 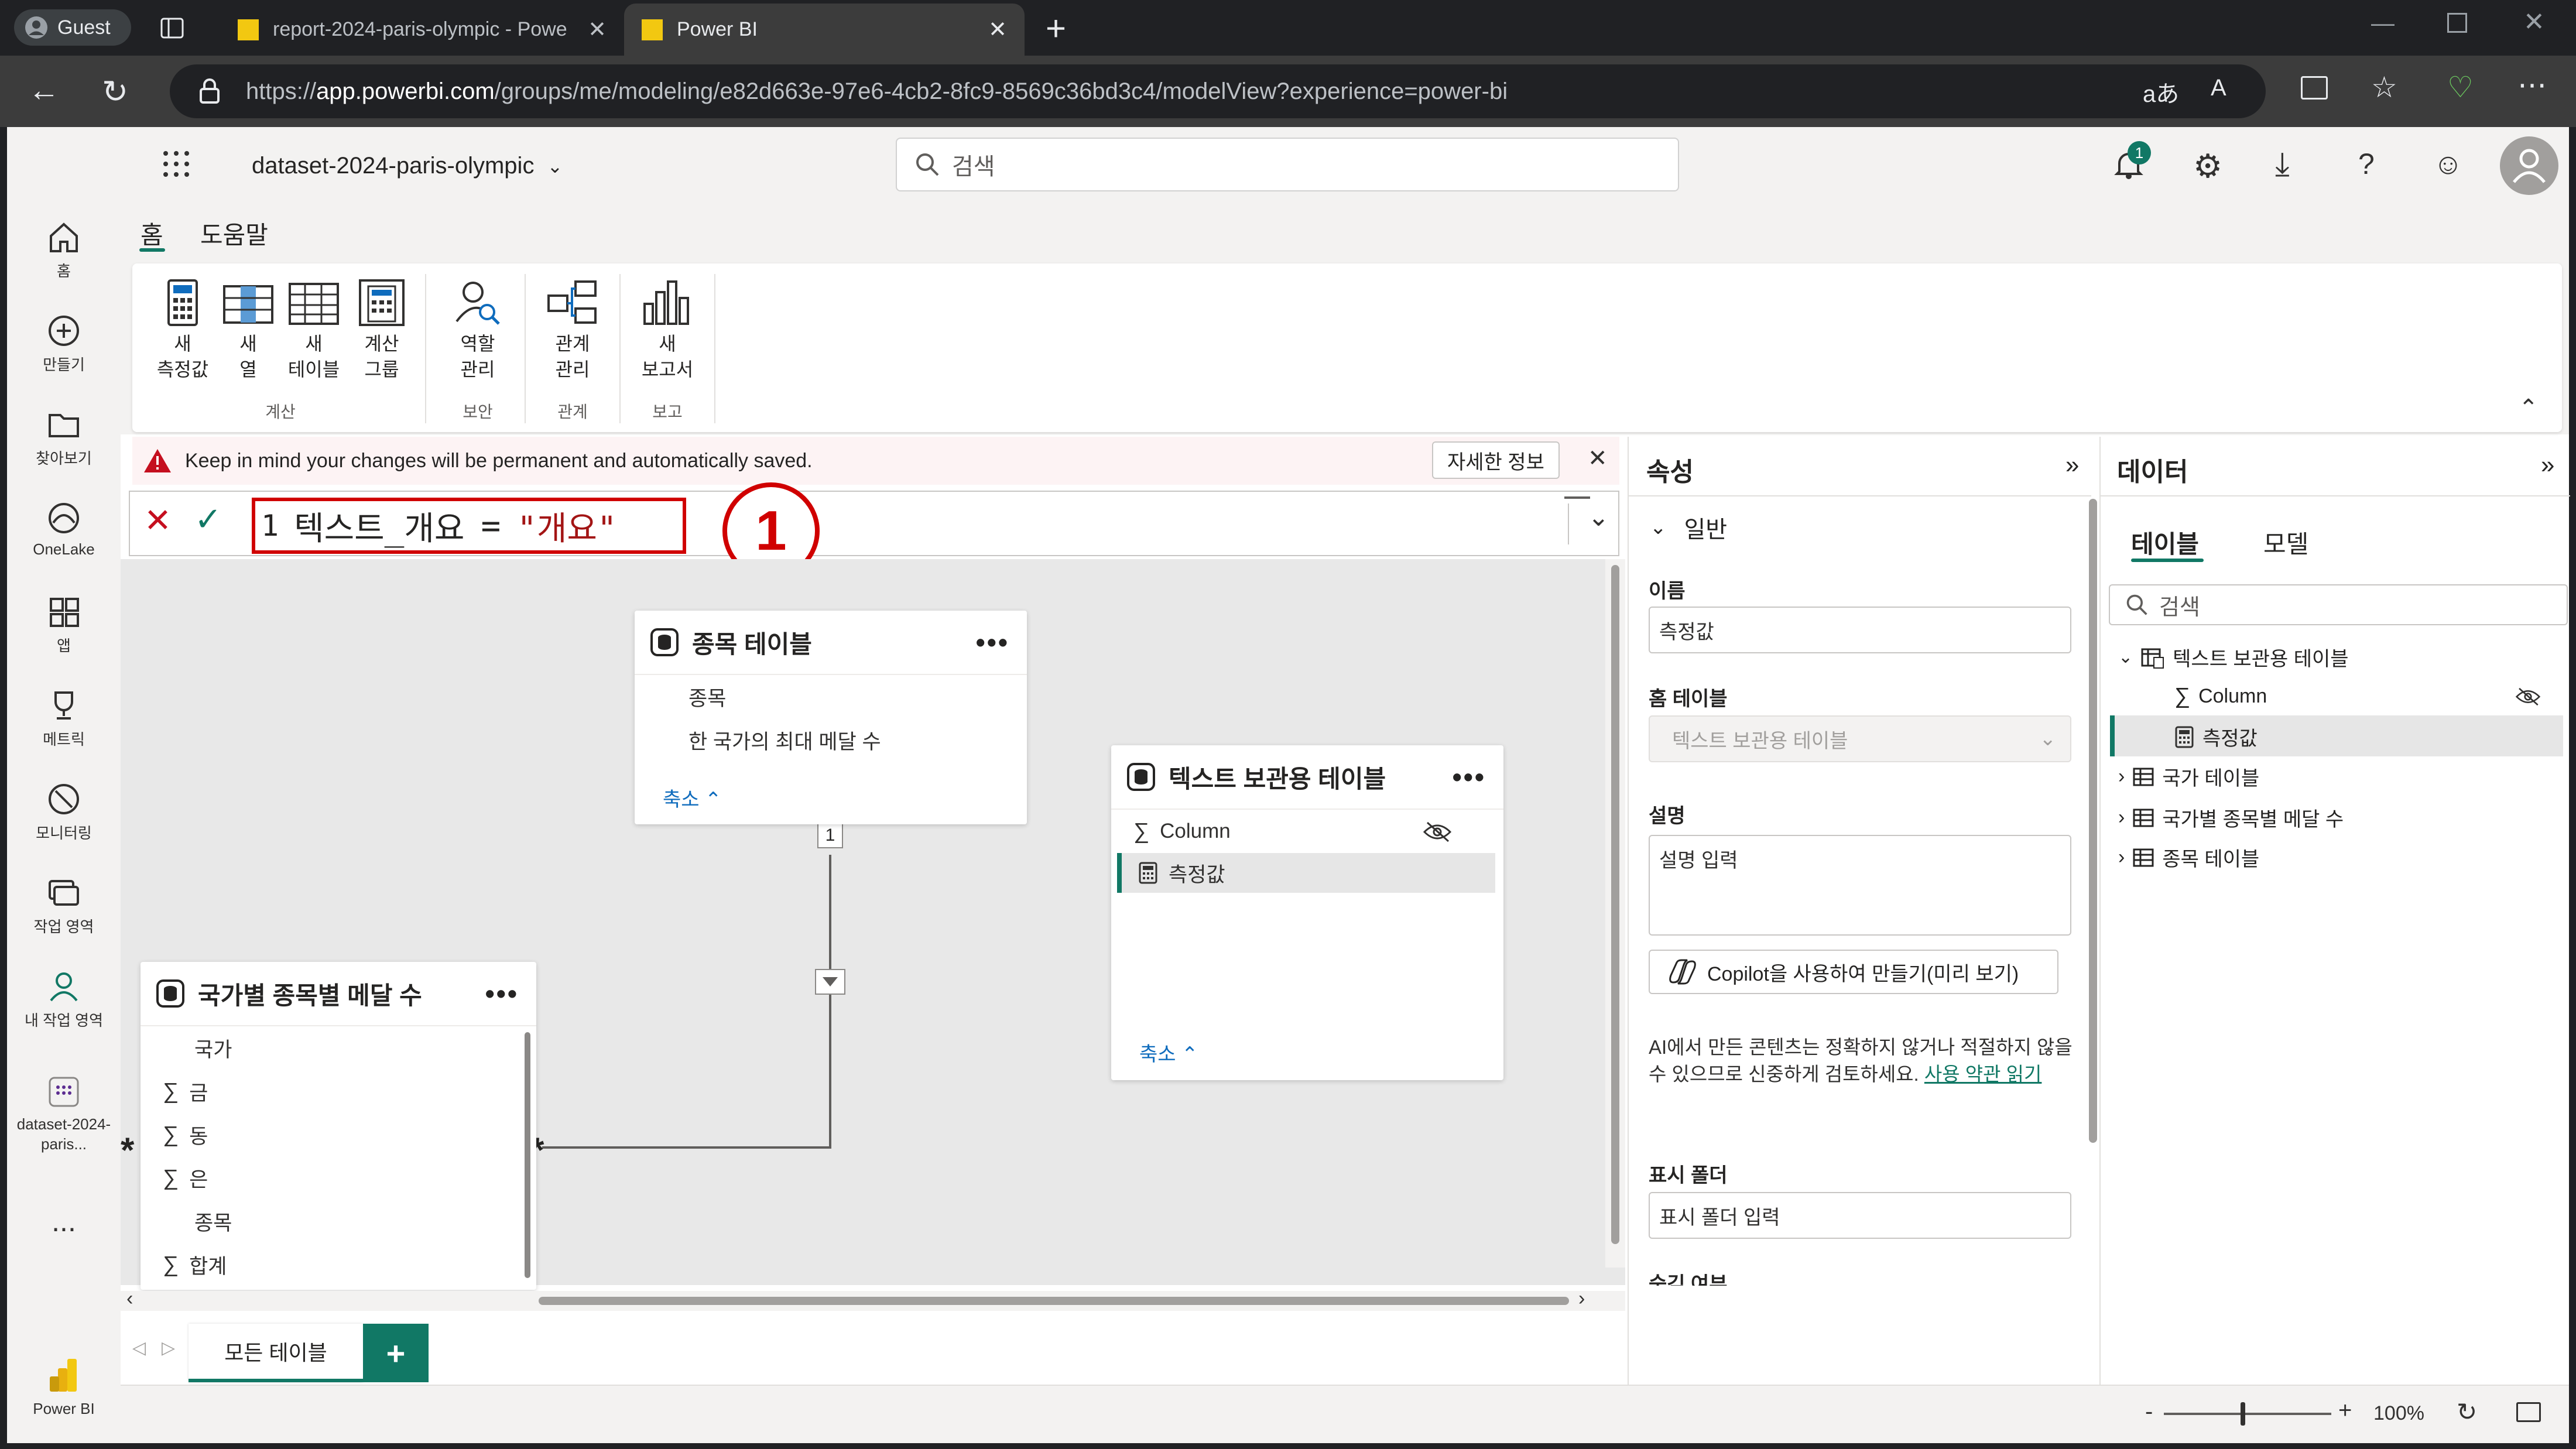 I want to click on tree-item-measure: 측정값, so click(x=2216, y=736).